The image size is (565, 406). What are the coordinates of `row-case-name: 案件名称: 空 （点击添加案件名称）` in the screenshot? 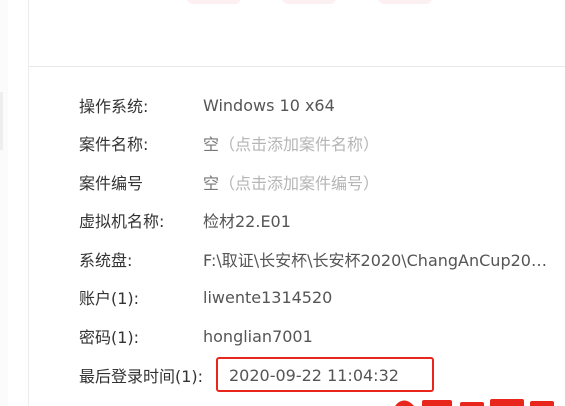 It's located at (229, 143).